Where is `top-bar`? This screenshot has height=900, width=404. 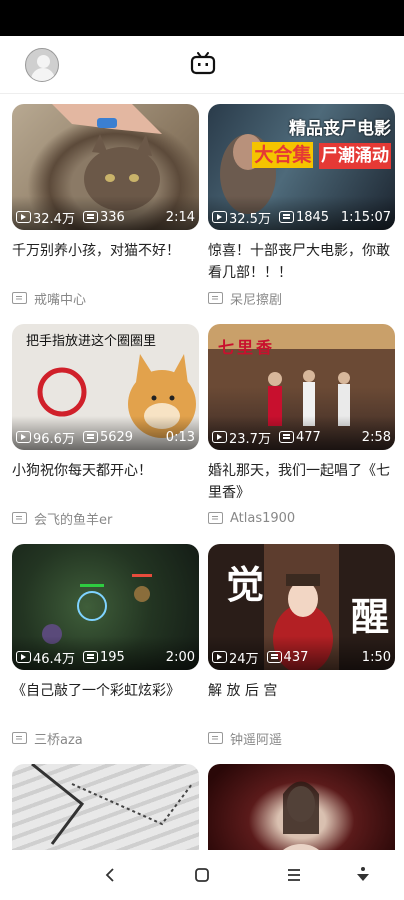
top-bar is located at coordinates (202, 65).